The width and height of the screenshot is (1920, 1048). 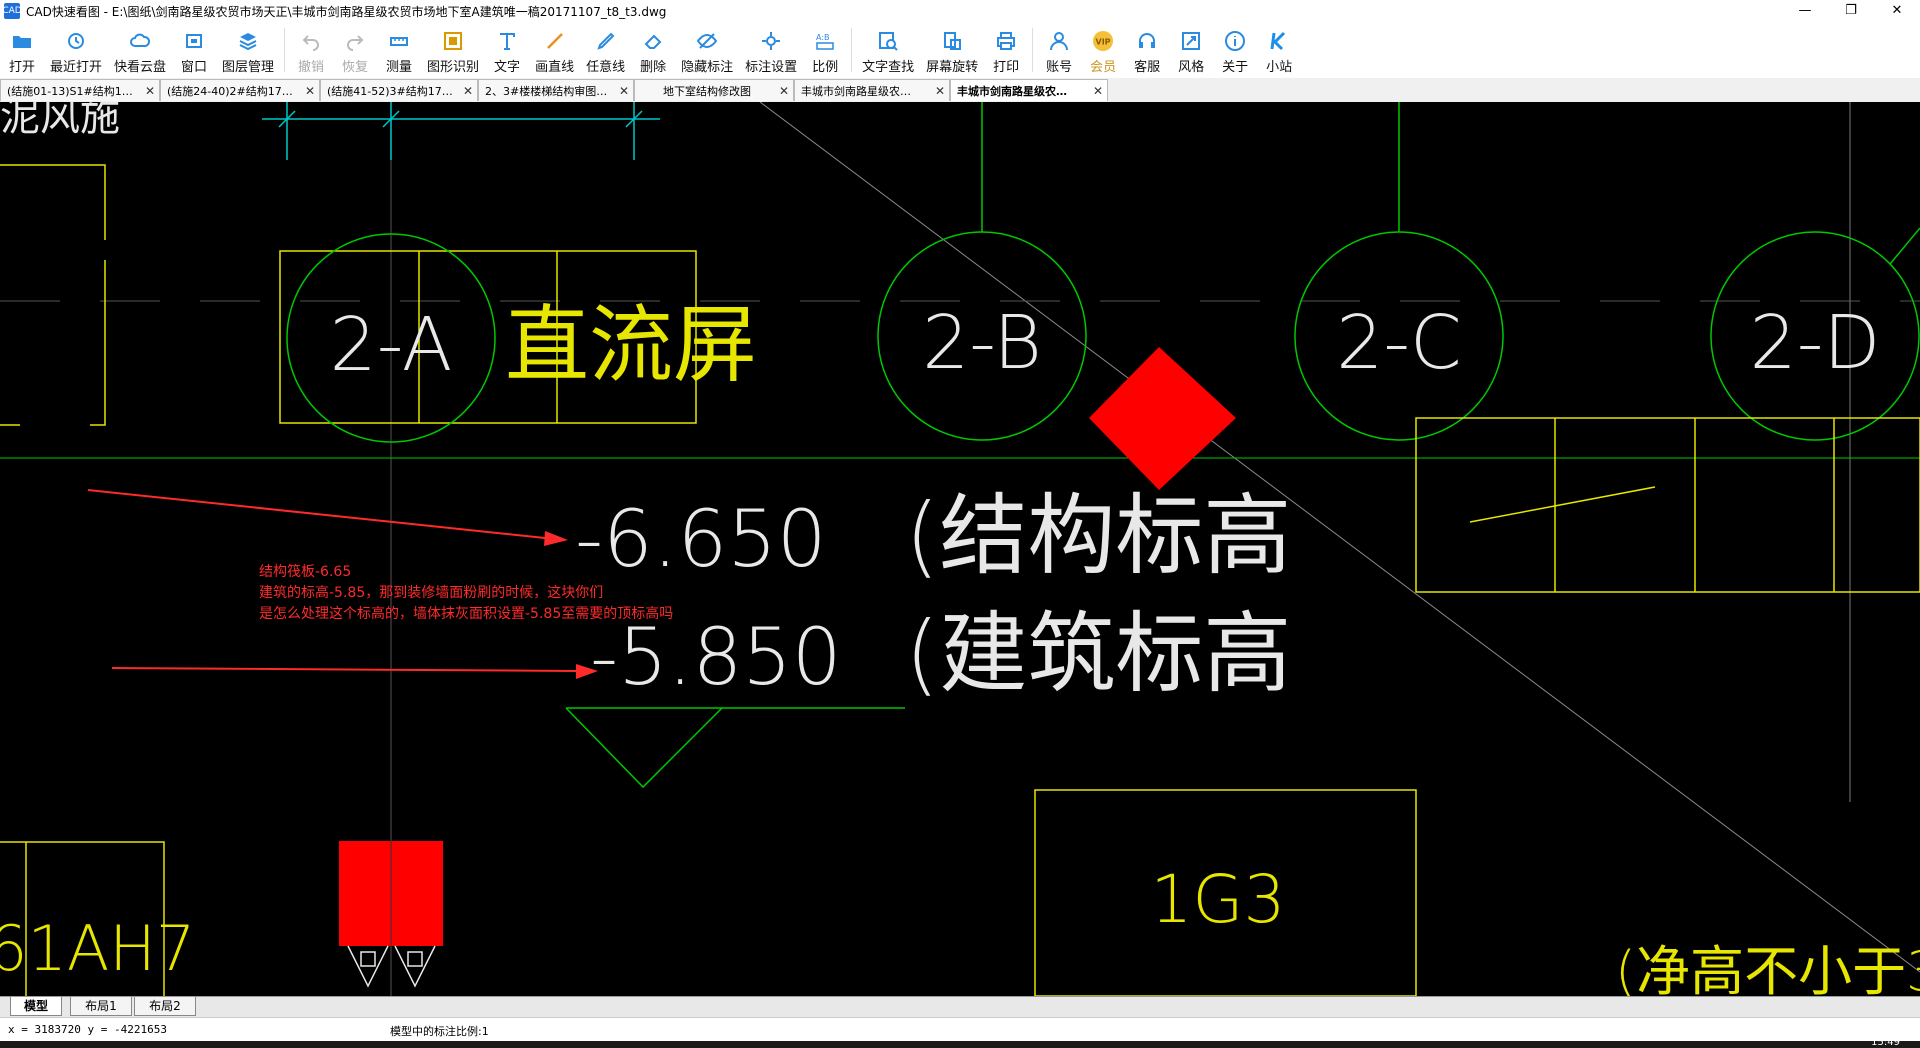 I want to click on clear-height-note: (净高不小于3.9, so click(x=1767, y=968).